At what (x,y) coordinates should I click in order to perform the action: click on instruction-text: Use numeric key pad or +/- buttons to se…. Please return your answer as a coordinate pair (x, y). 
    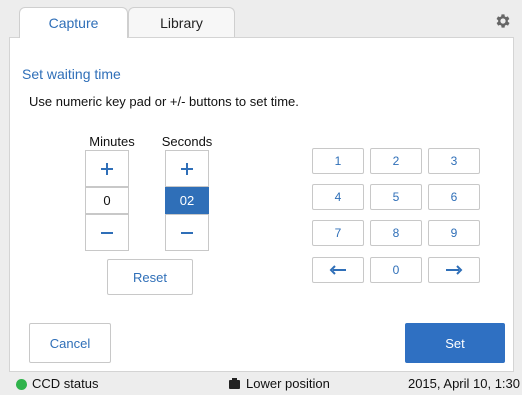
    Looking at the image, I should click on (164, 101).